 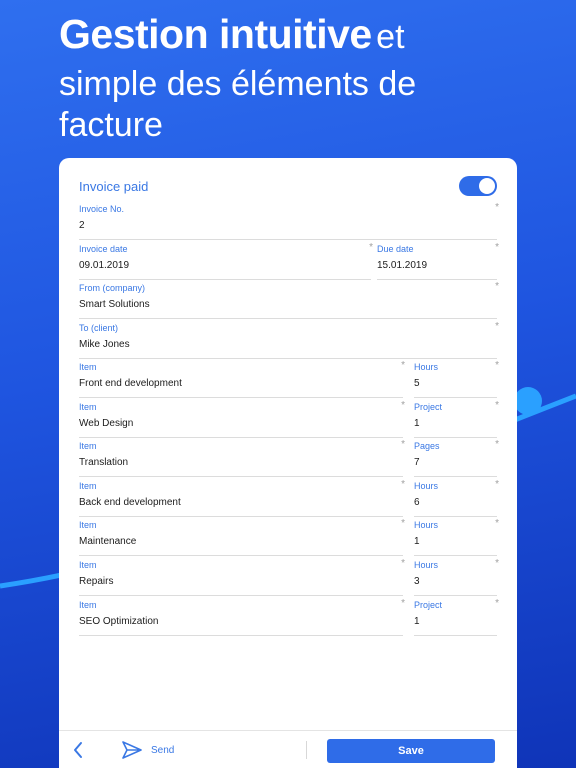 I want to click on from-company-field-value: Smart Solutions, so click(x=114, y=304).